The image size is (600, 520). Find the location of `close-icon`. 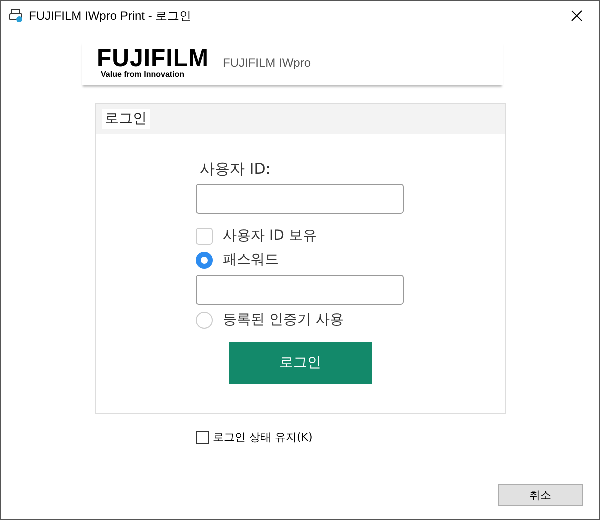

close-icon is located at coordinates (577, 16).